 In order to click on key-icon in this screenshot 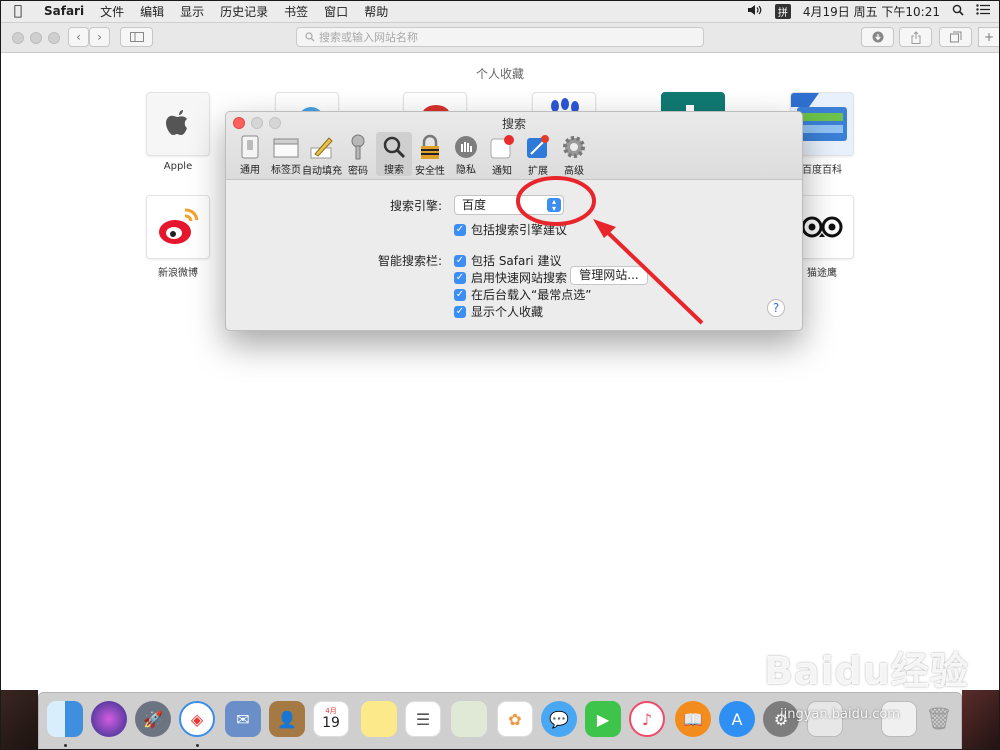, I will do `click(358, 147)`.